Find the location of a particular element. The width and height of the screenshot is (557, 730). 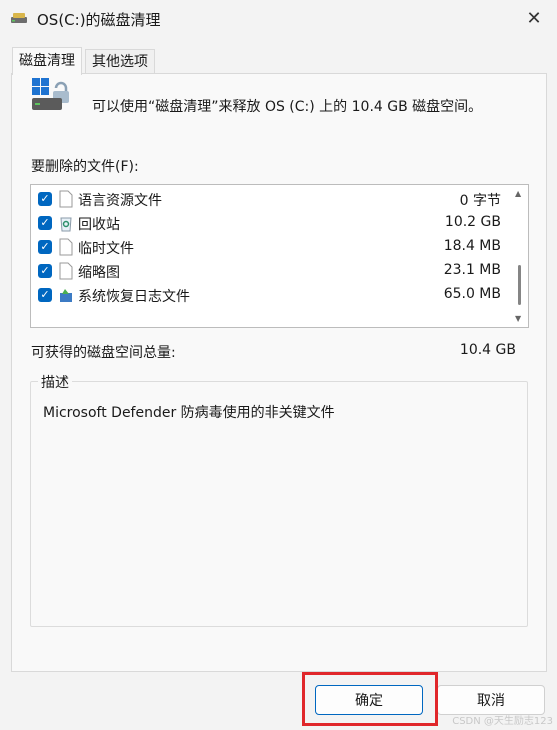

close-icon: ✕ is located at coordinates (534, 18).